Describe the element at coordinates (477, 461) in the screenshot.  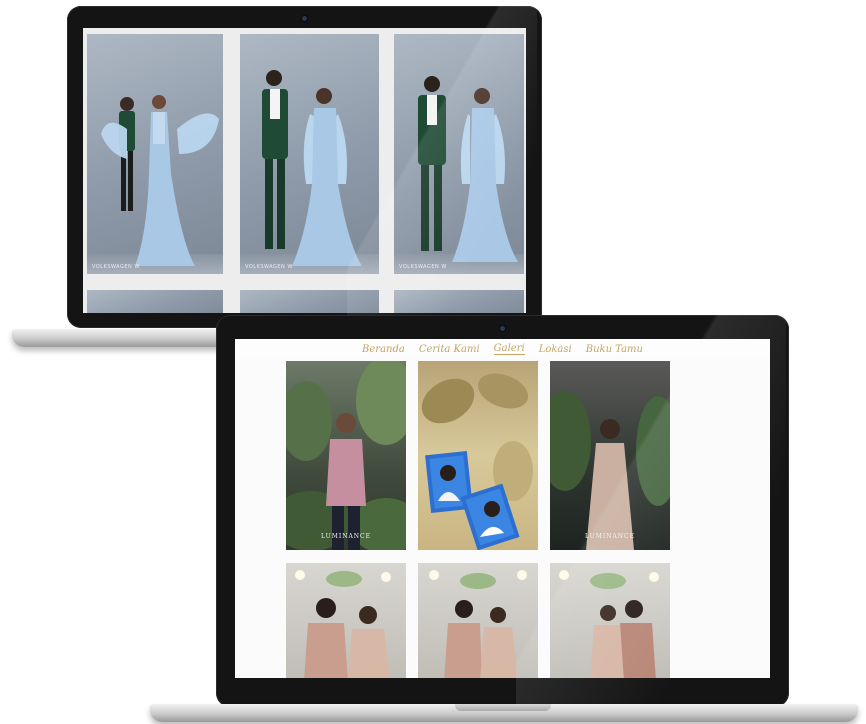
I see `id-photos-illustration` at that location.